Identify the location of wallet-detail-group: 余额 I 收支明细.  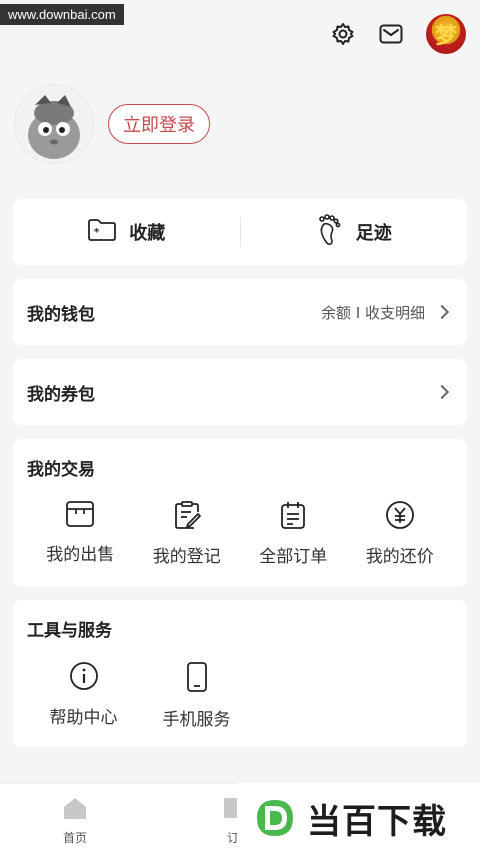
(387, 312).